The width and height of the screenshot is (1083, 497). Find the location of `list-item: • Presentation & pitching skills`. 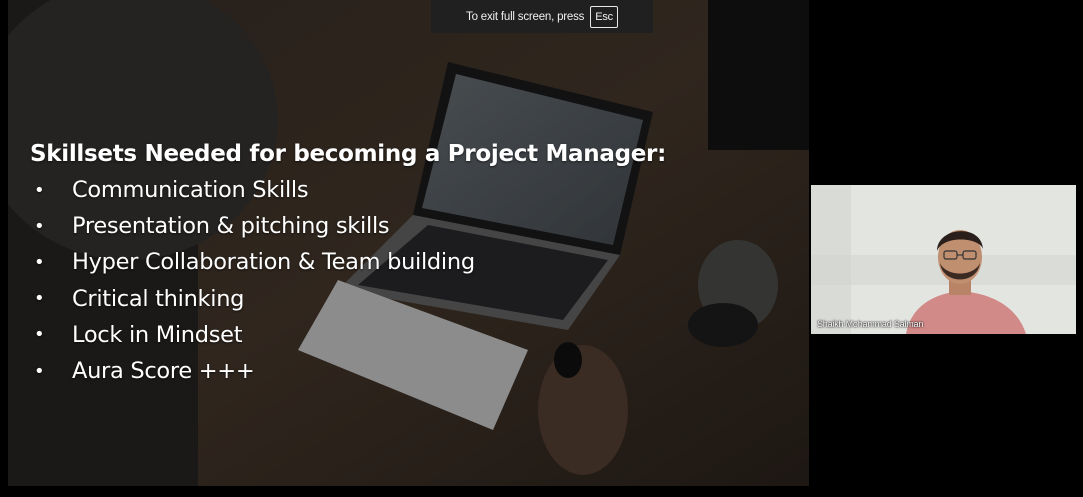

list-item: • Presentation & pitching skills is located at coordinates (348, 226).